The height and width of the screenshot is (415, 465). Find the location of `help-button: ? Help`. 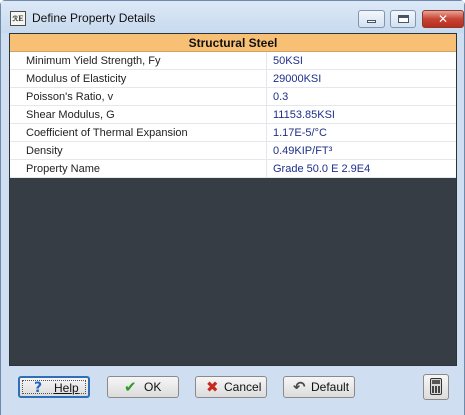

help-button: ? Help is located at coordinates (54, 387).